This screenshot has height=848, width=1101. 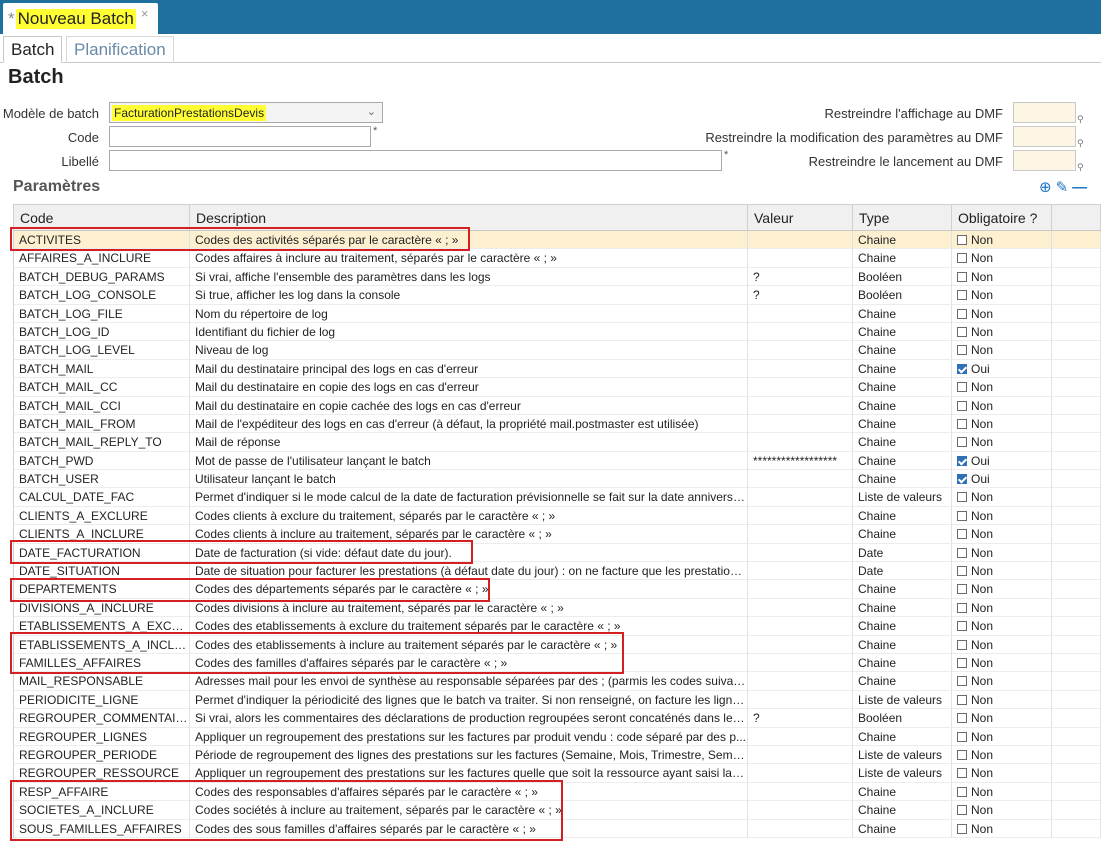 I want to click on close-tab-icon: ×, so click(x=145, y=13).